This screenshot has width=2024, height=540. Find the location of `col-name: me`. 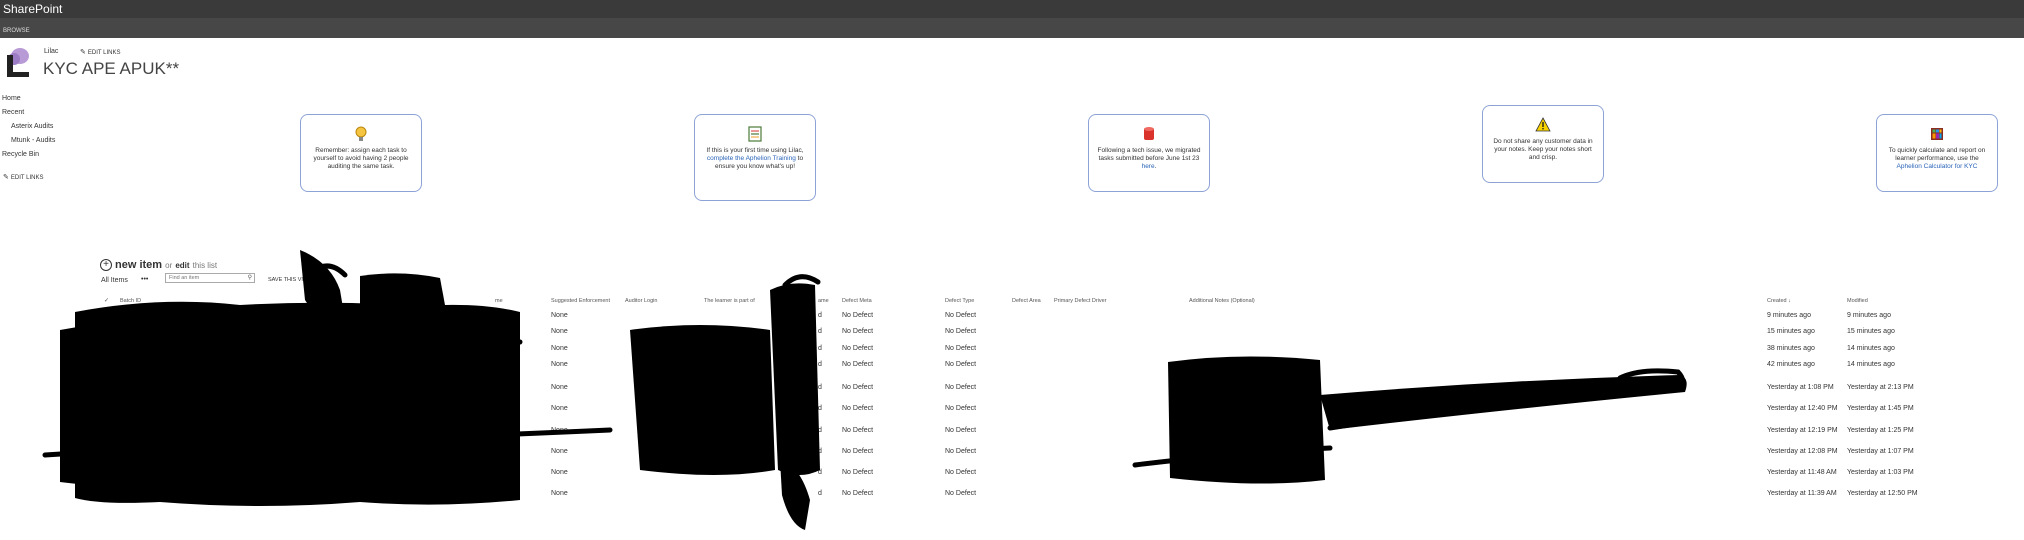

col-name: me is located at coordinates (499, 301).